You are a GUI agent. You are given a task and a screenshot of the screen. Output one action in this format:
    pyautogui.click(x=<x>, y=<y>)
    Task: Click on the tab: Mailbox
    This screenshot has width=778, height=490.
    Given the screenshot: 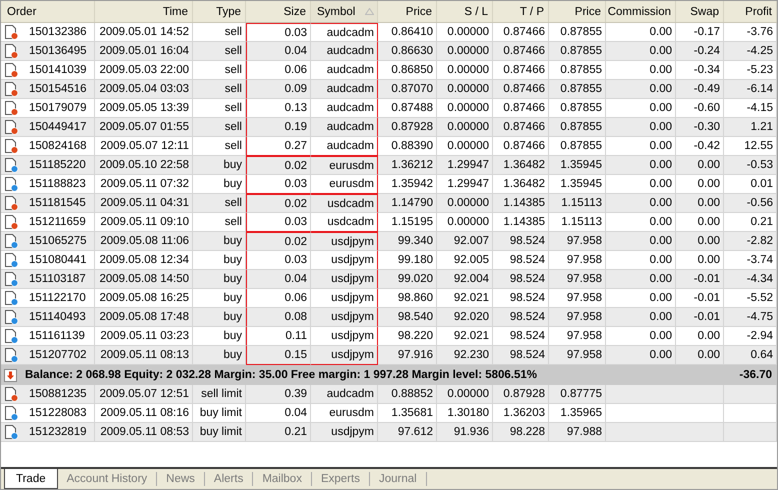 What is the action you would take?
    pyautogui.click(x=282, y=479)
    